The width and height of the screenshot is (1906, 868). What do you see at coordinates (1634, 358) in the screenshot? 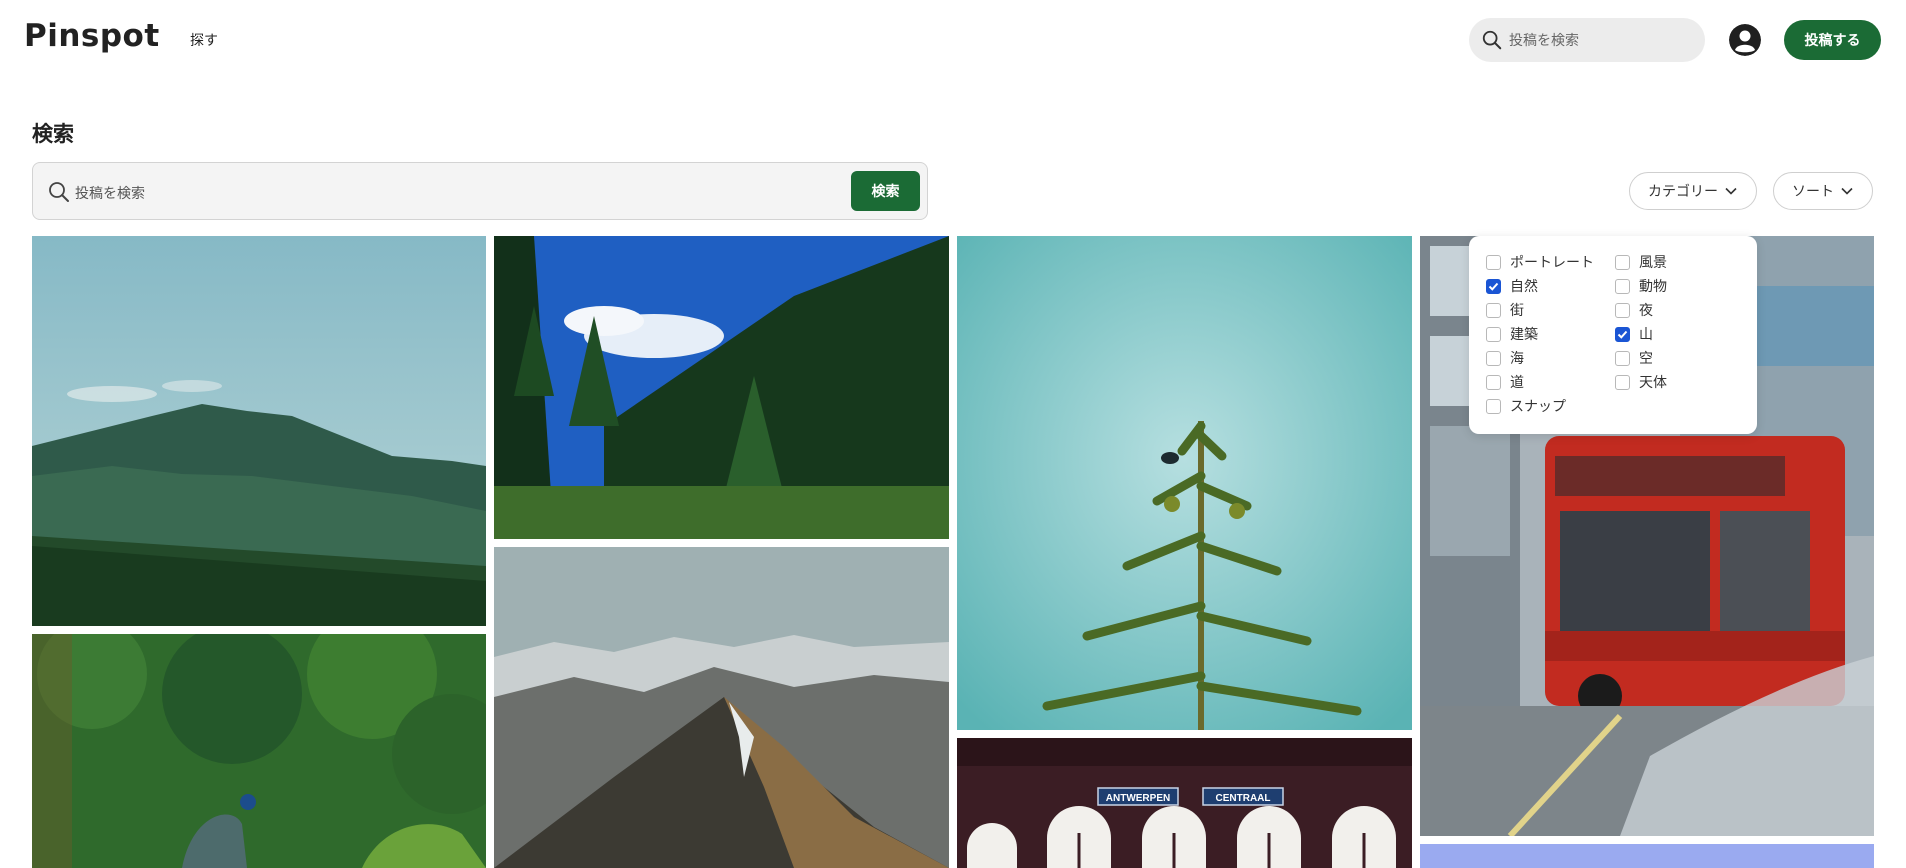
I see `category-option-sky: 空` at bounding box center [1634, 358].